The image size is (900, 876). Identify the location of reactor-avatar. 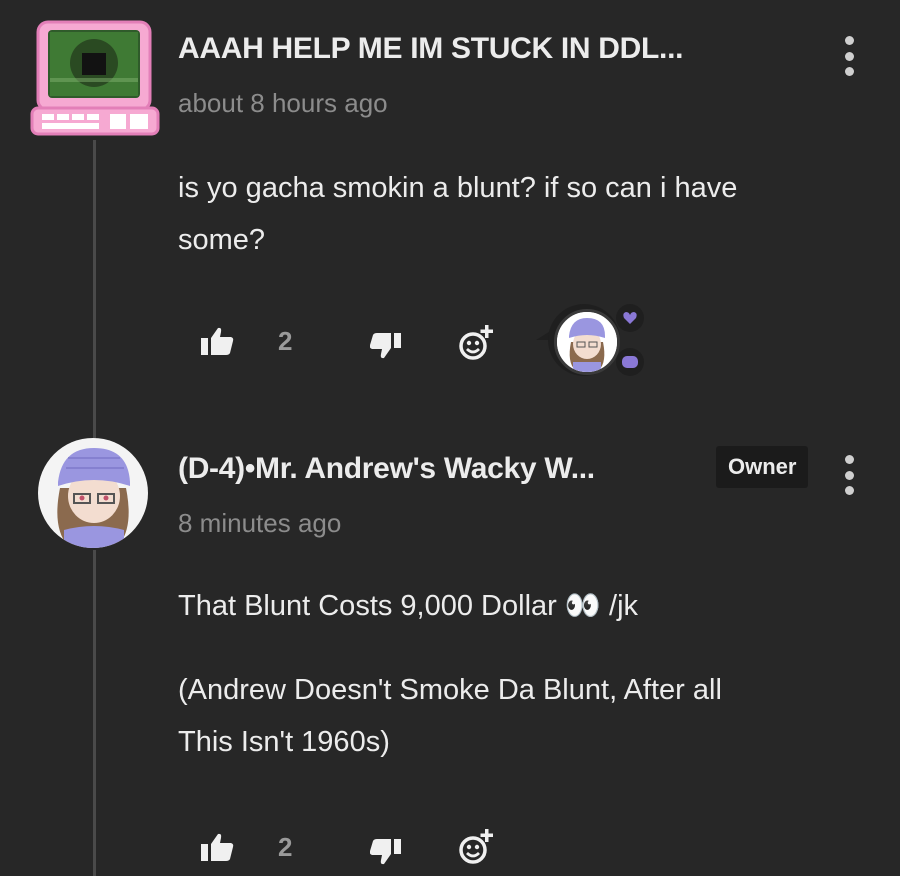
(587, 342).